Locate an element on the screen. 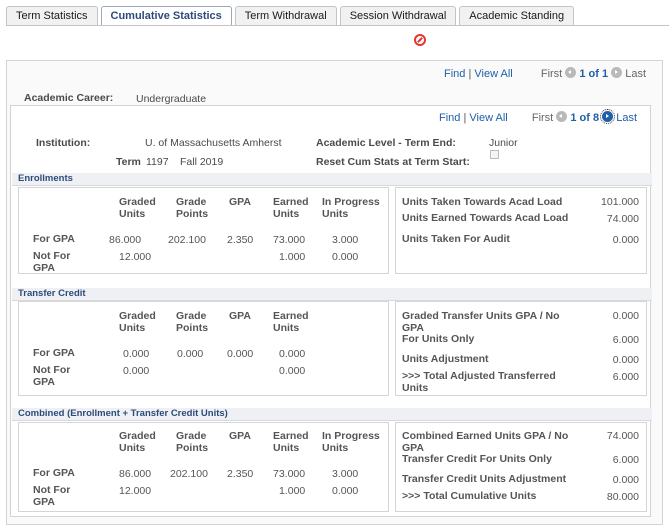 The image size is (669, 530). units-taken-acad-load-value: 101.000 is located at coordinates (620, 202).